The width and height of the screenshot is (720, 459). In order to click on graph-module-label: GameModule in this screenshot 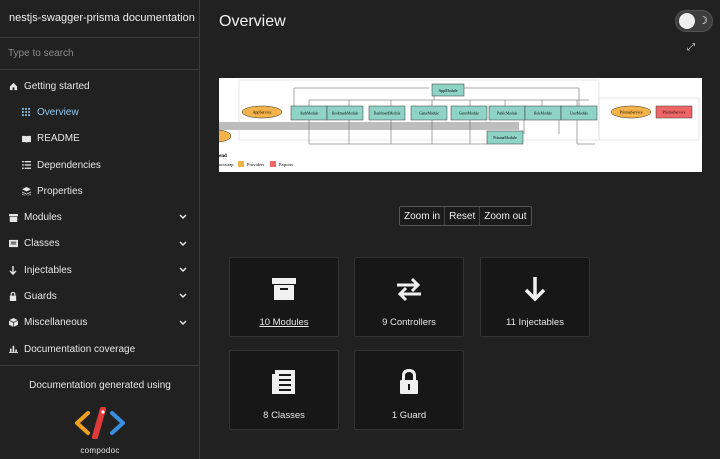, I will do `click(429, 114)`.